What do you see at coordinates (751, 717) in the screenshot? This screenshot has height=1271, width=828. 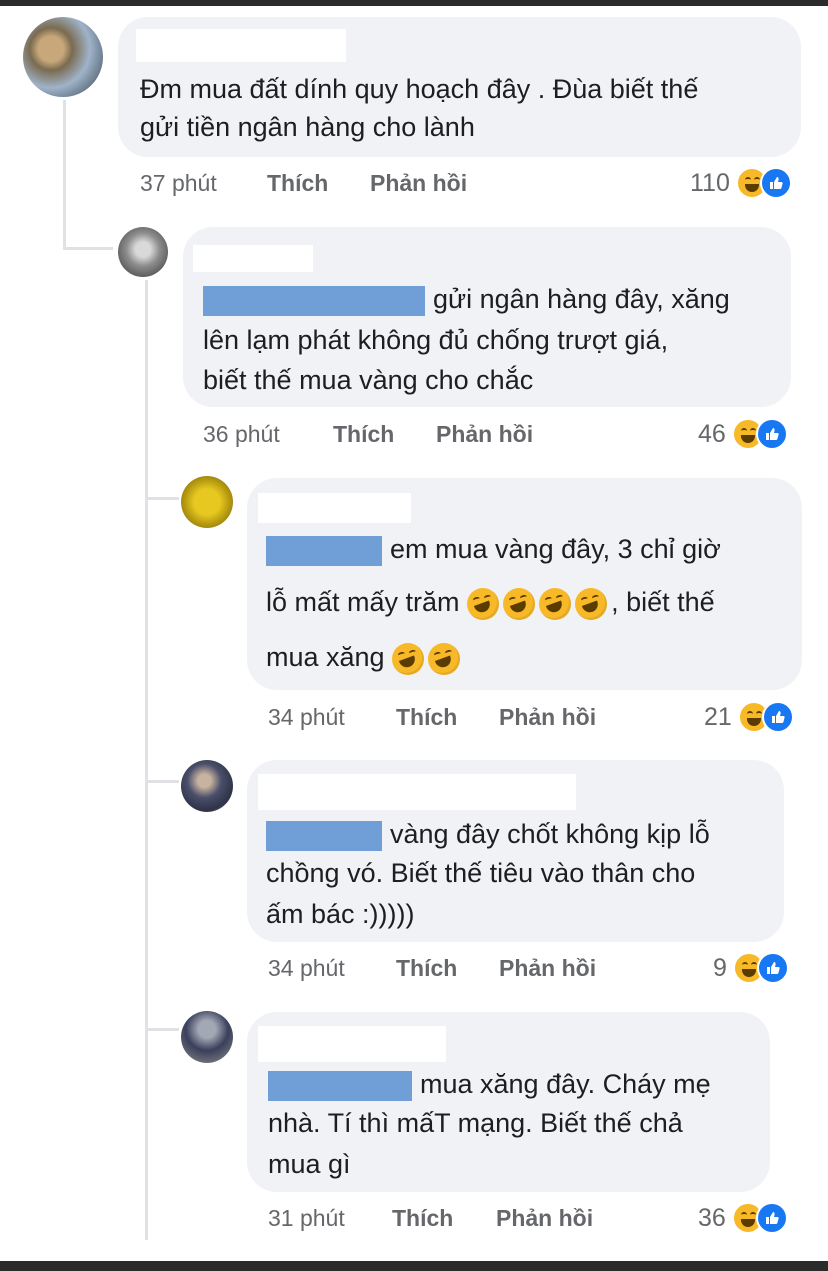 I see `reaction-summary: 21` at bounding box center [751, 717].